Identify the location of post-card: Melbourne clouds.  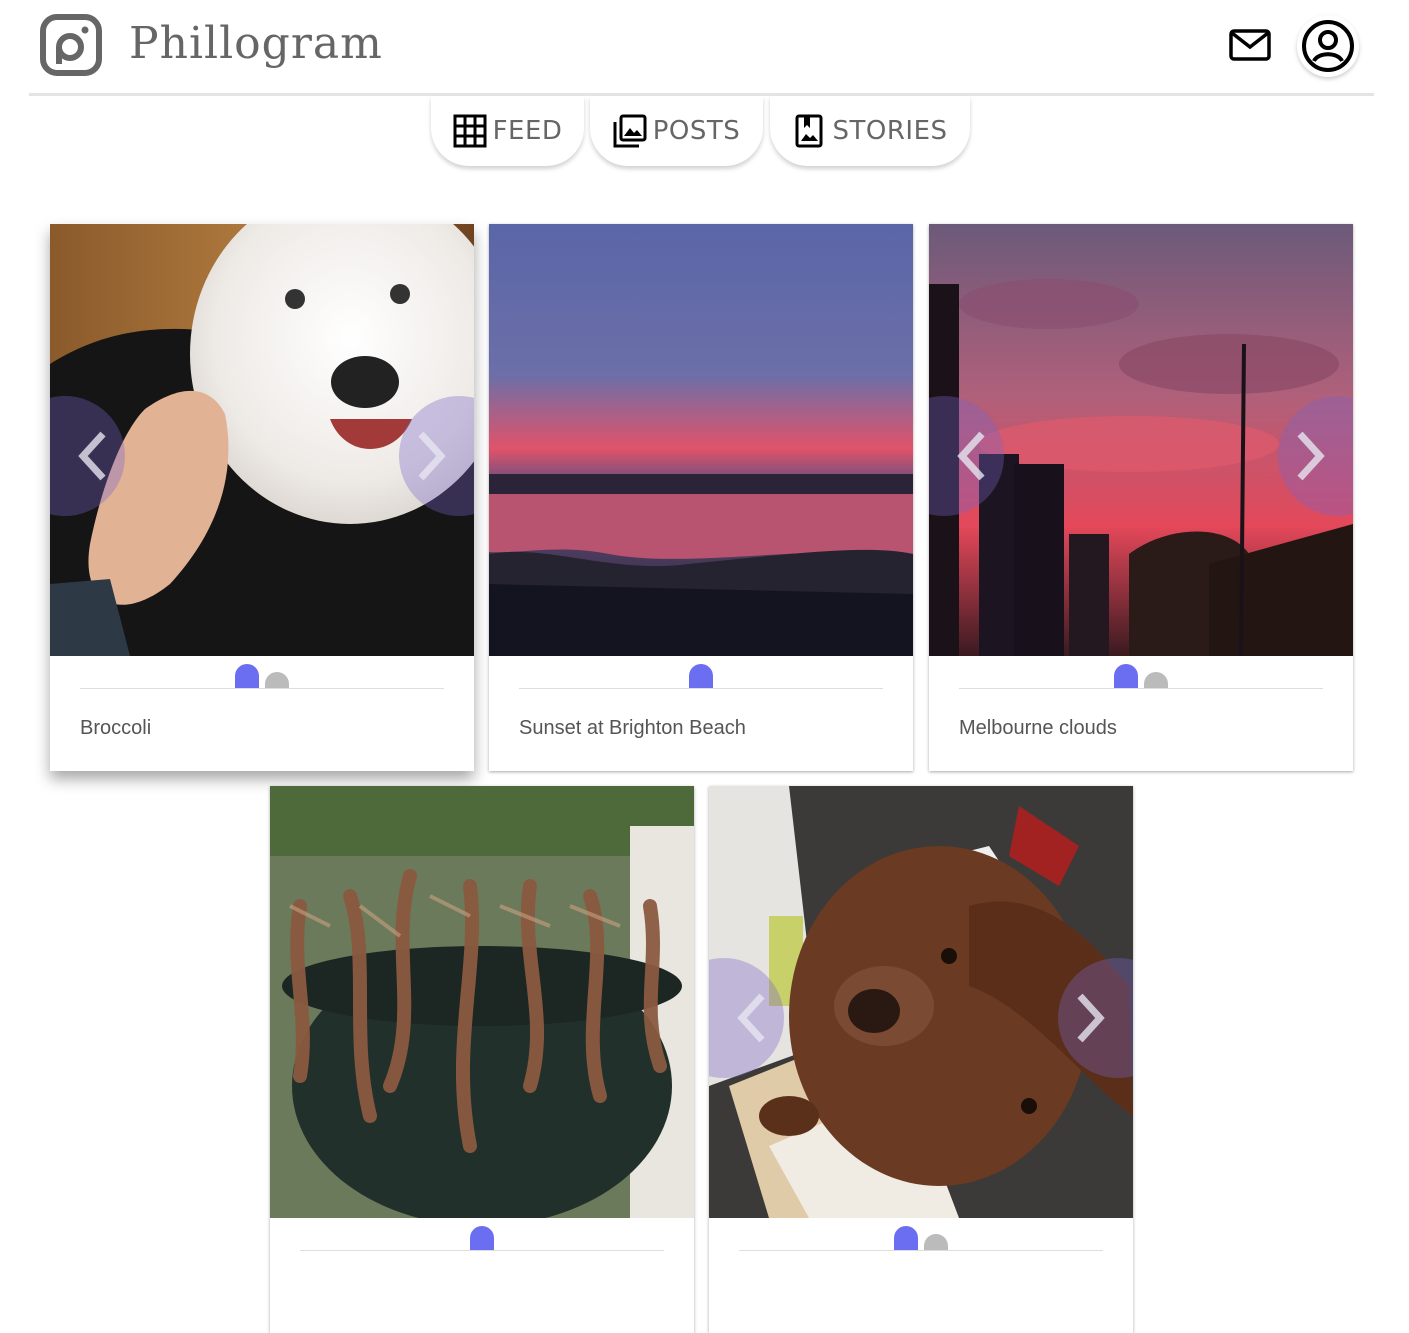
(1141, 497).